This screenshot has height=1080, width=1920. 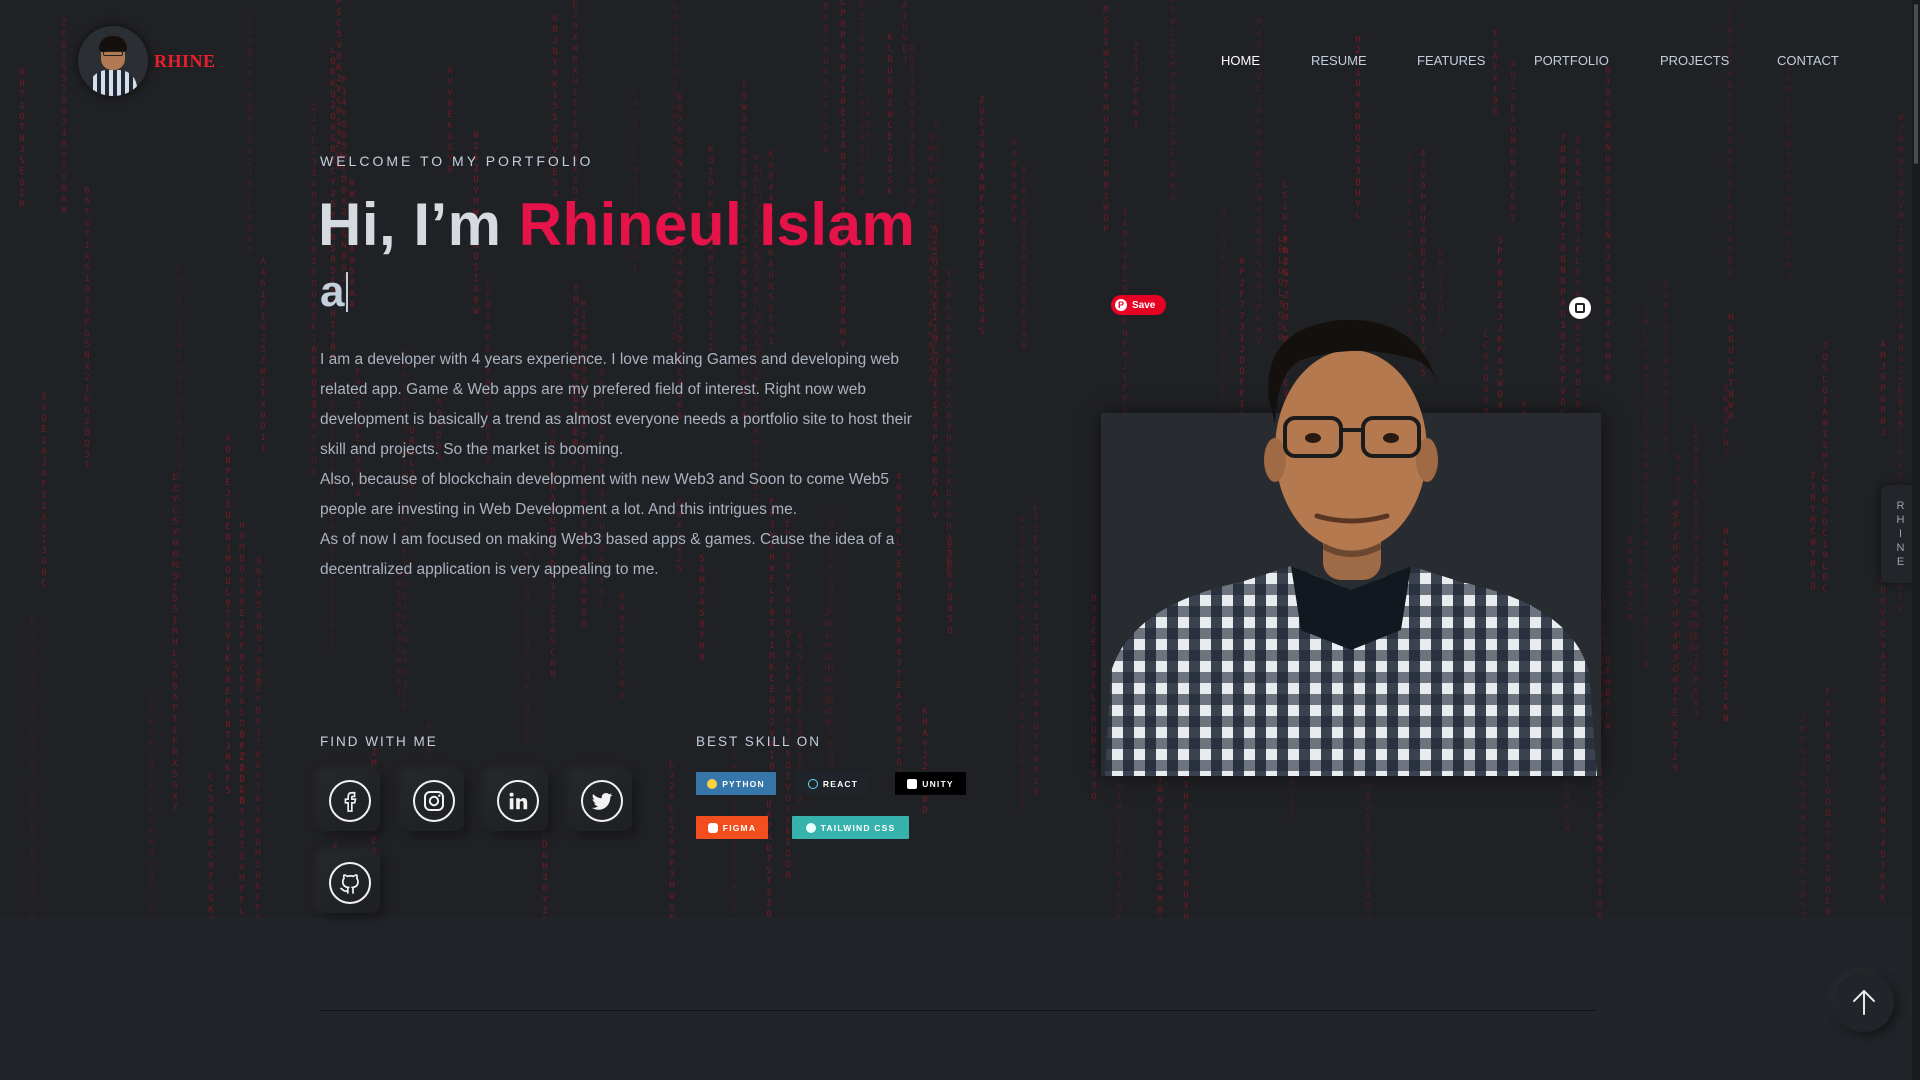 I want to click on matrix-rain-column: CC58FUGCHFGGK78906ZAR3GC1X, so click(x=211, y=845).